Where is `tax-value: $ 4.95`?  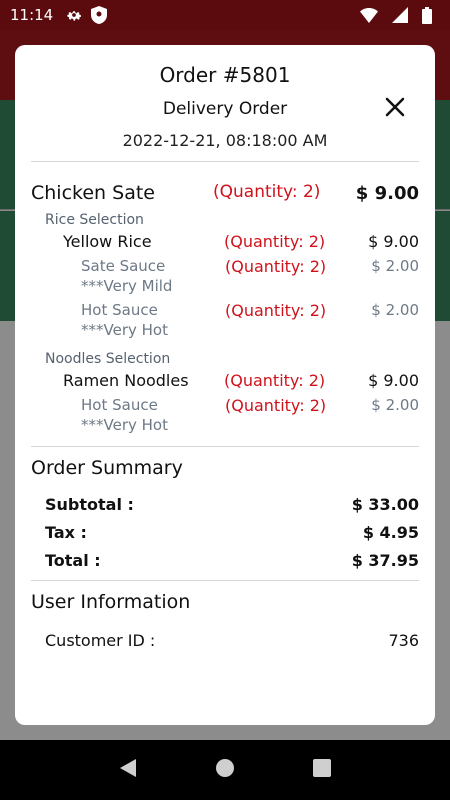 tax-value: $ 4.95 is located at coordinates (390, 532).